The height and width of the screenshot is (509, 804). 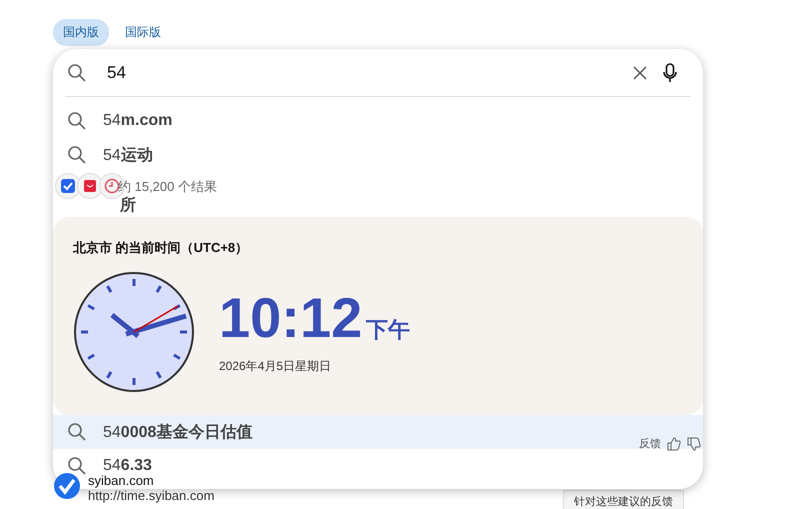 I want to click on search-suggestion: 54m.com, so click(x=115, y=121).